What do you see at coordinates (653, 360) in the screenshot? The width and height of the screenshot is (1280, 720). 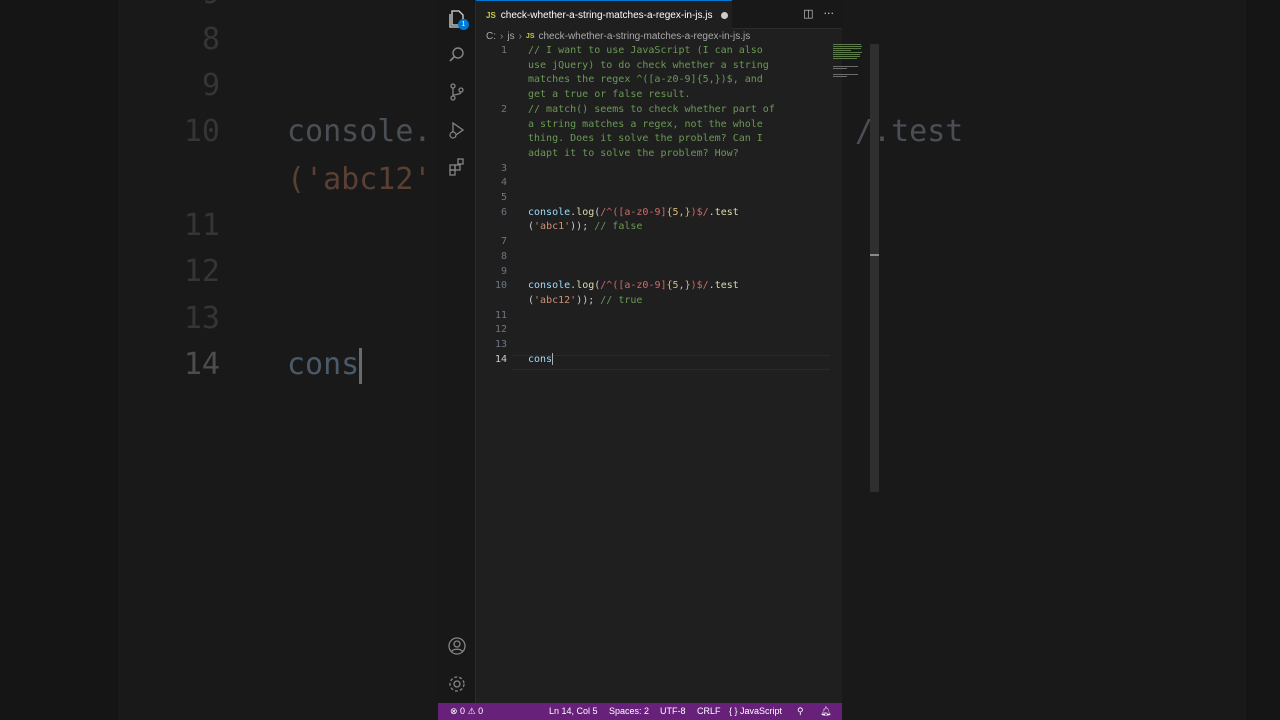 I see `code-line-active: 14 cons` at bounding box center [653, 360].